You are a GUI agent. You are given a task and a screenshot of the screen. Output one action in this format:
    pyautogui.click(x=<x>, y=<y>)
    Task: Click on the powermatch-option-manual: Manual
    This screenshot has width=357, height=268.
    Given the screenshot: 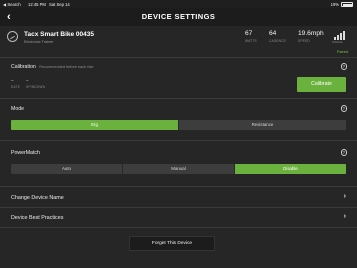 What is the action you would take?
    pyautogui.click(x=179, y=169)
    